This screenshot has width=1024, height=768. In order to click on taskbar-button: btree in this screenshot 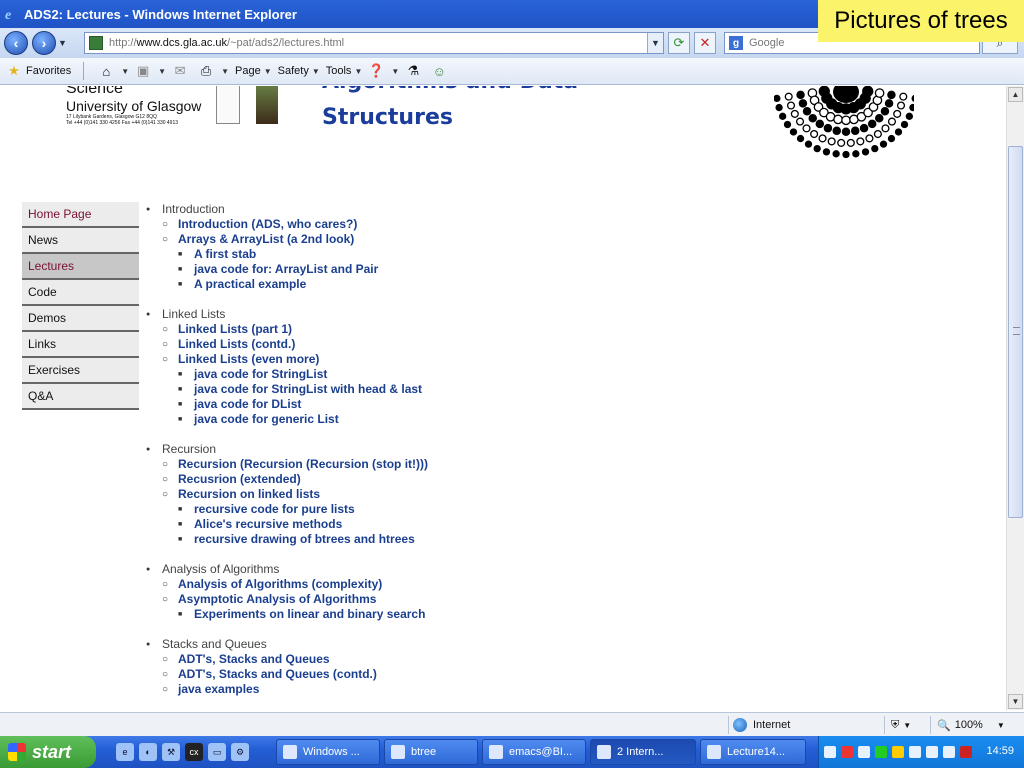, I will do `click(431, 752)`.